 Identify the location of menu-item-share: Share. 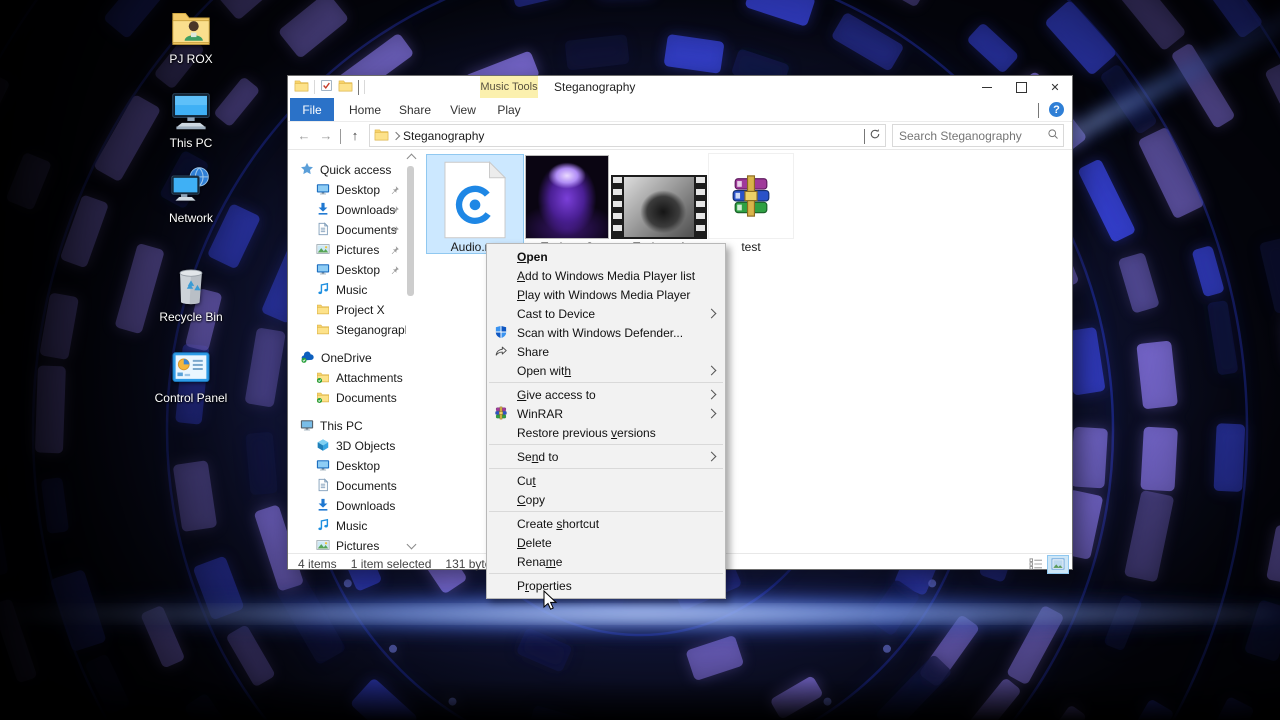
(606, 351).